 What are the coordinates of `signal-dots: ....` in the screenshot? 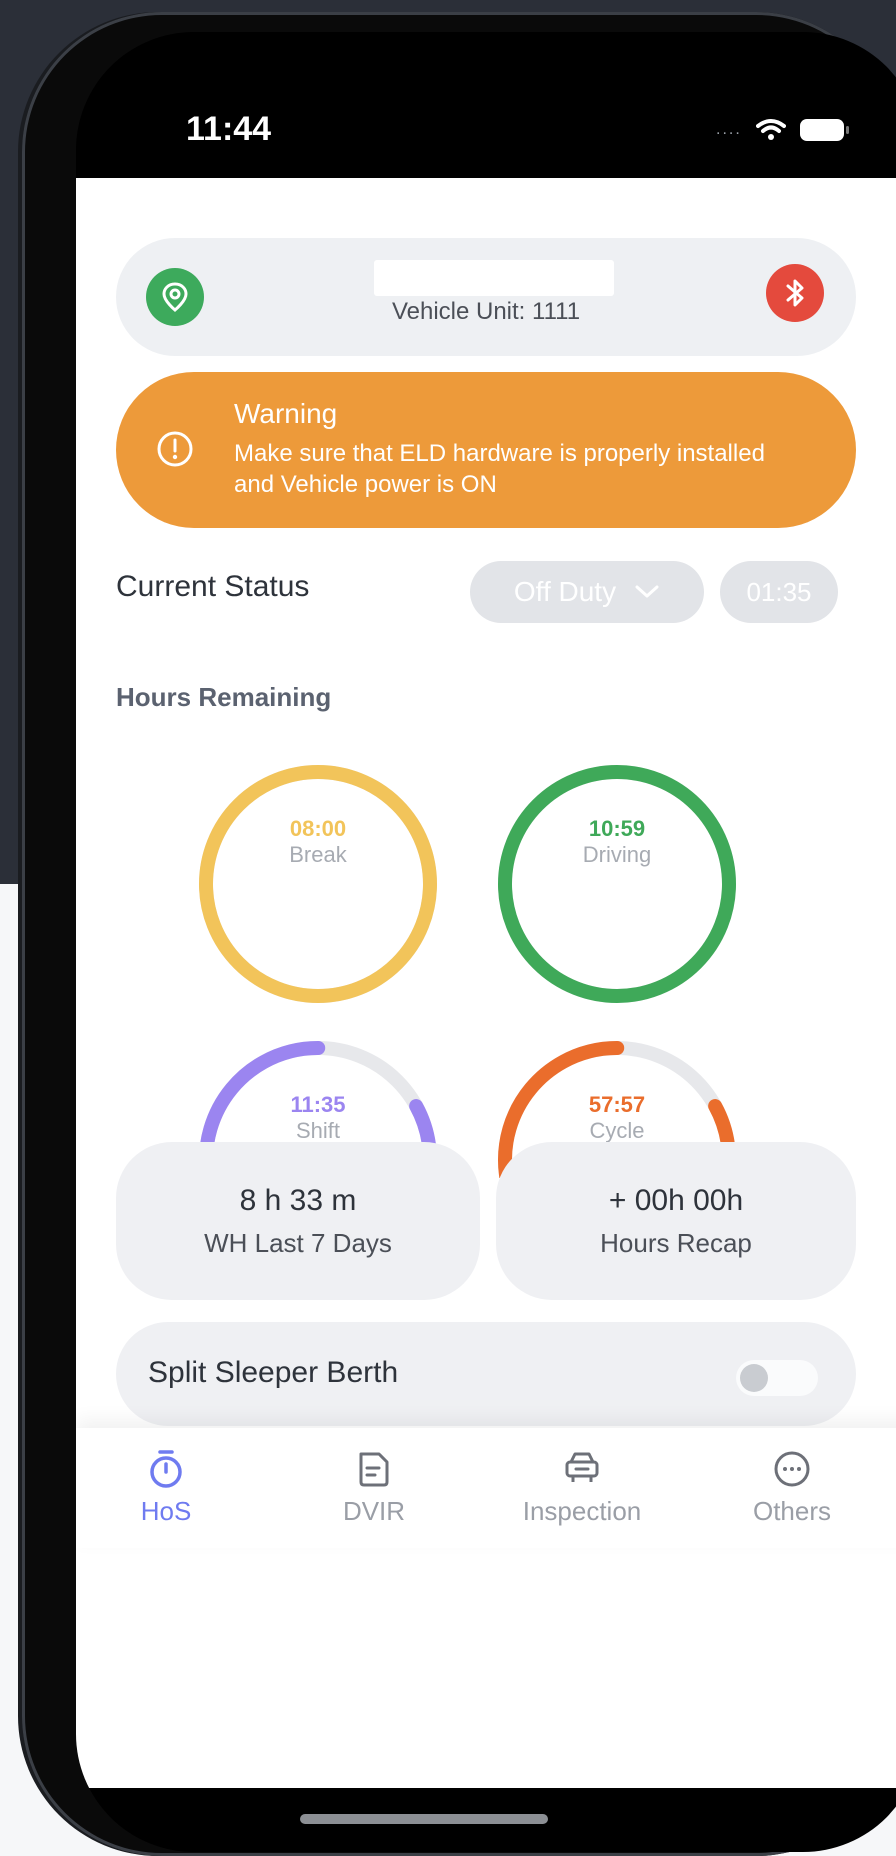 It's located at (729, 129).